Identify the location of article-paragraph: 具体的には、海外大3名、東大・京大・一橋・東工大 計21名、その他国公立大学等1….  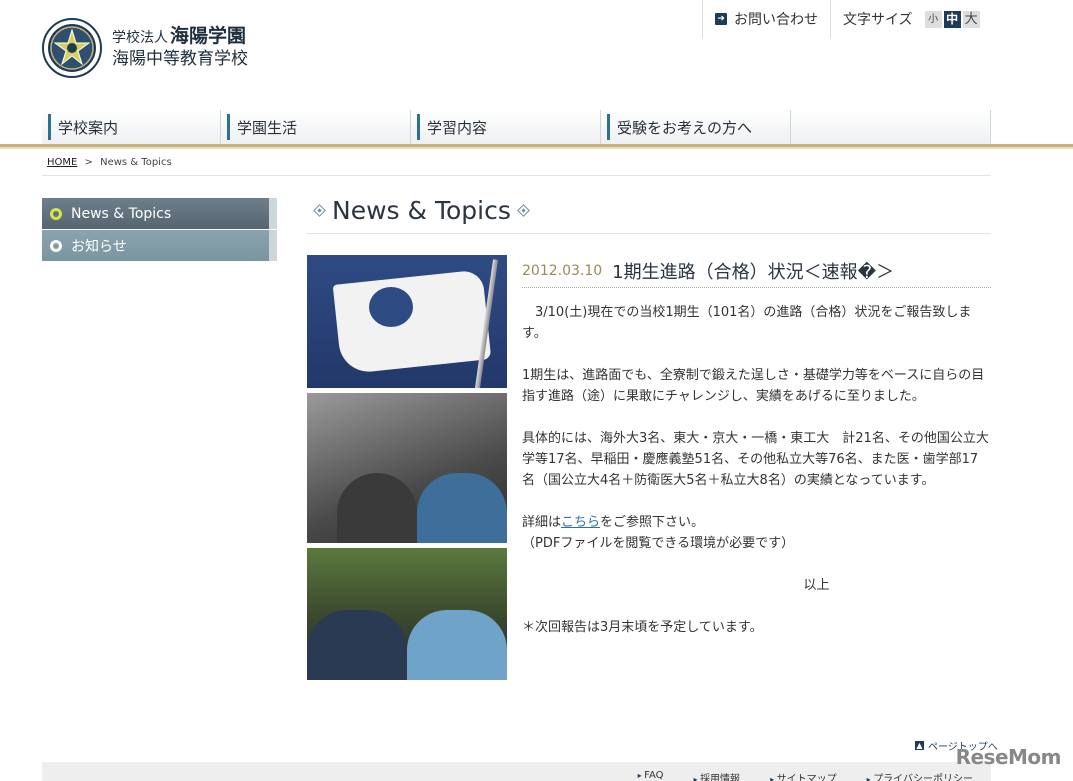
(755, 459).